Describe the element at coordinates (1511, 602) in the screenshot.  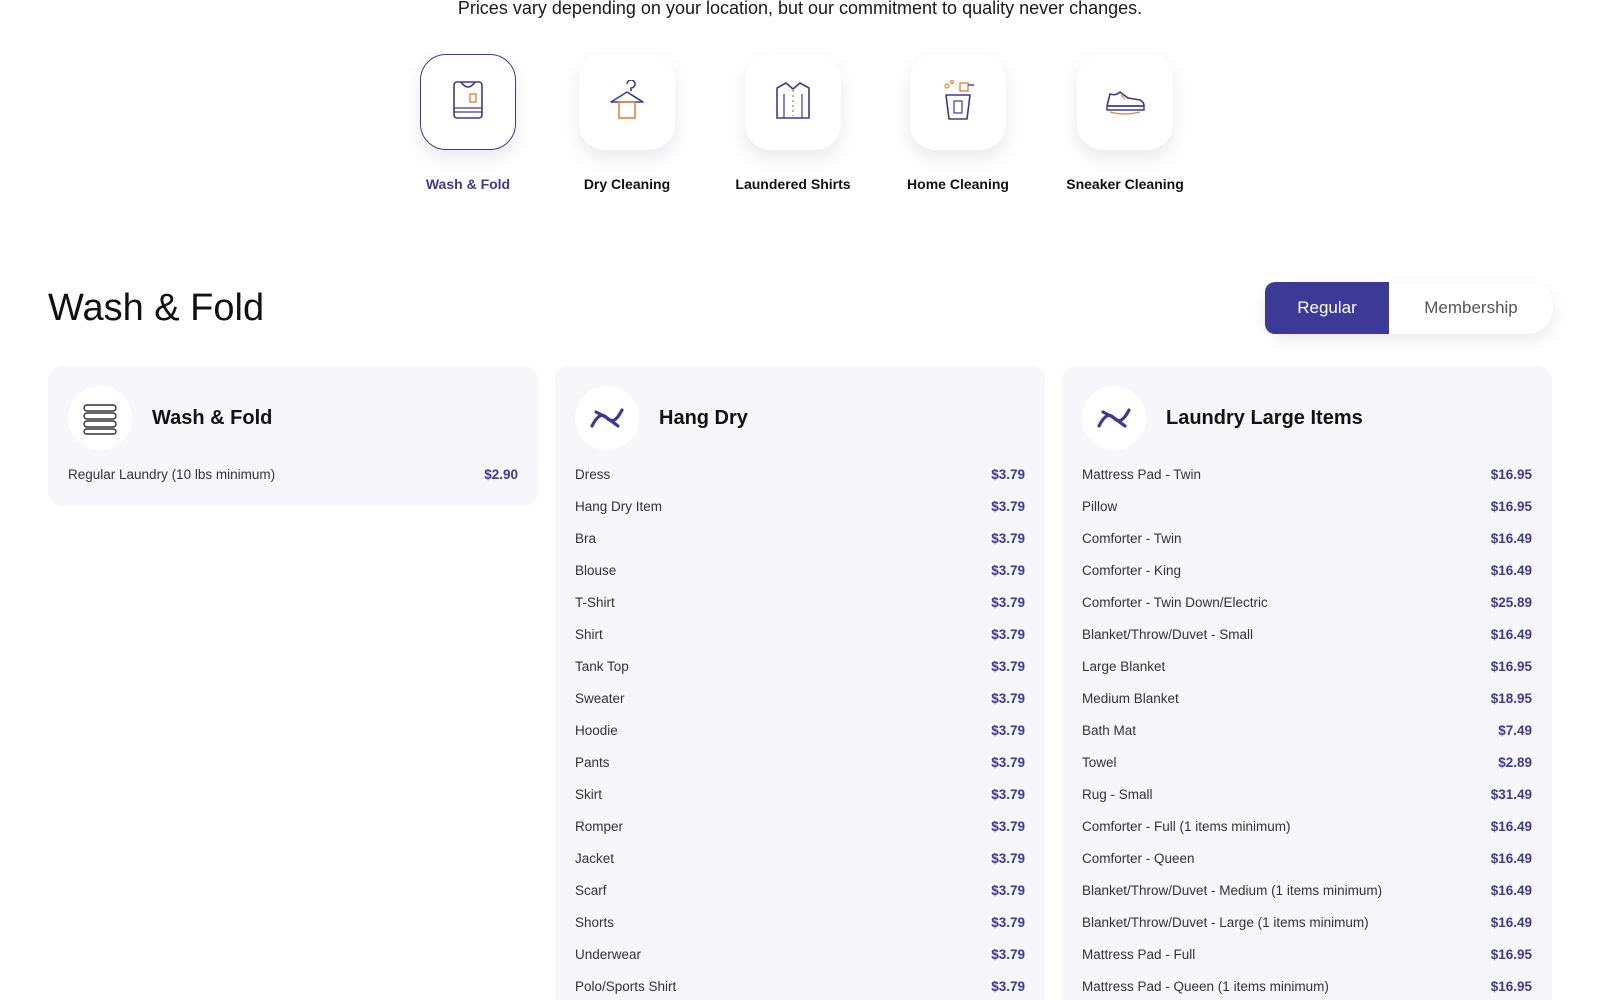
I see `item-price: $25.89` at that location.